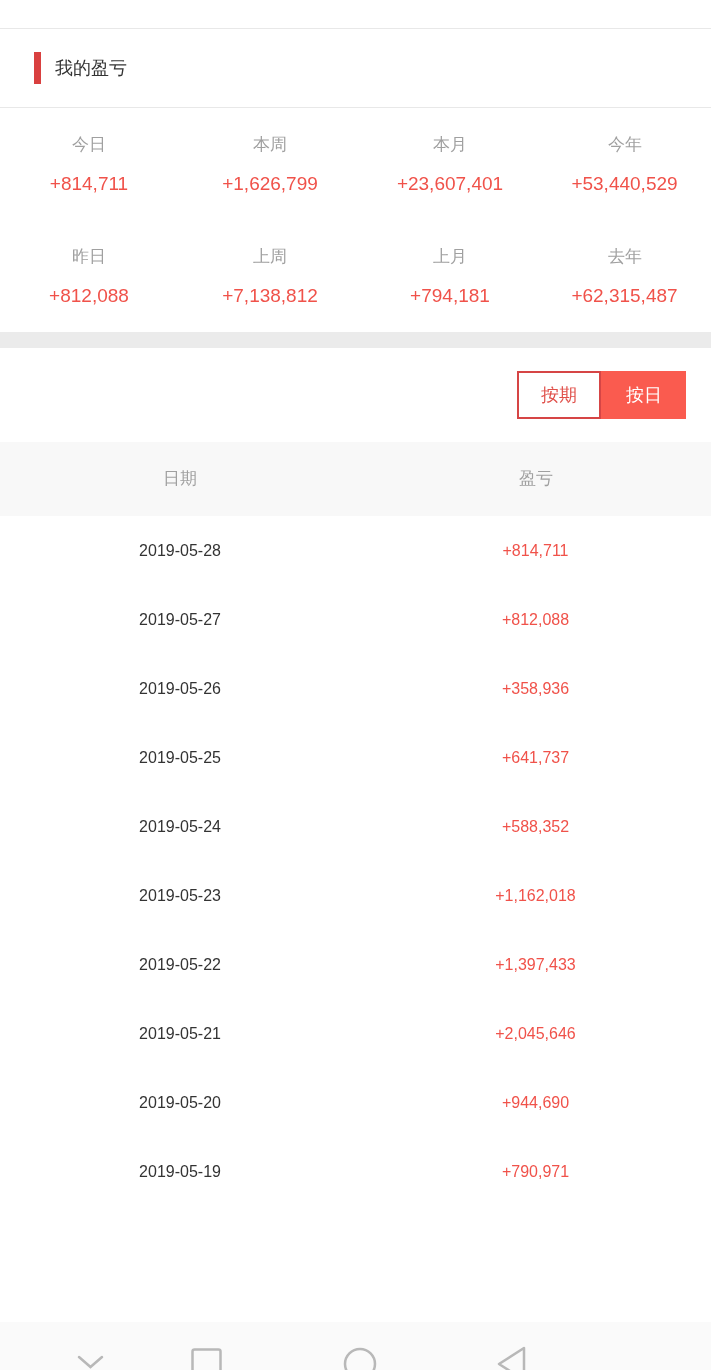 This screenshot has height=1370, width=711. I want to click on period-label: 本月, so click(450, 145).